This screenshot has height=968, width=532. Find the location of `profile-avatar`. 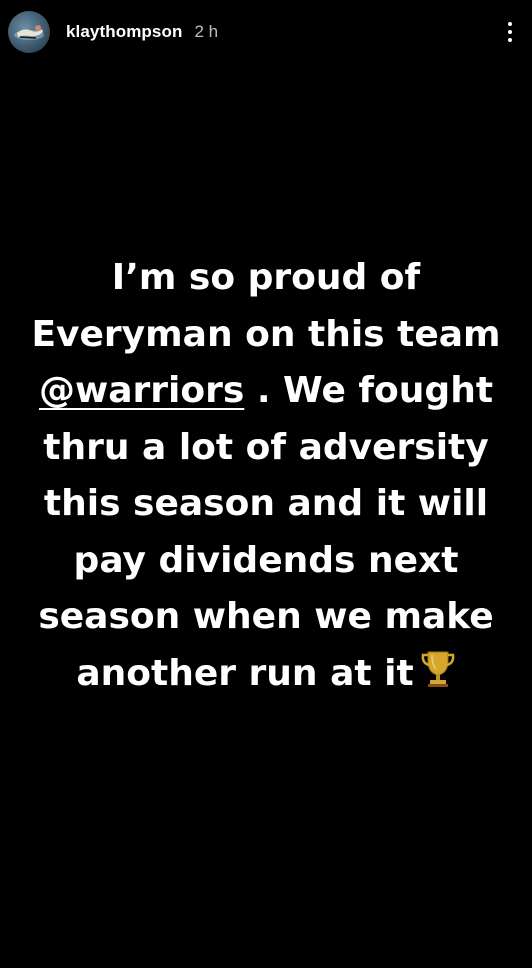

profile-avatar is located at coordinates (29, 32).